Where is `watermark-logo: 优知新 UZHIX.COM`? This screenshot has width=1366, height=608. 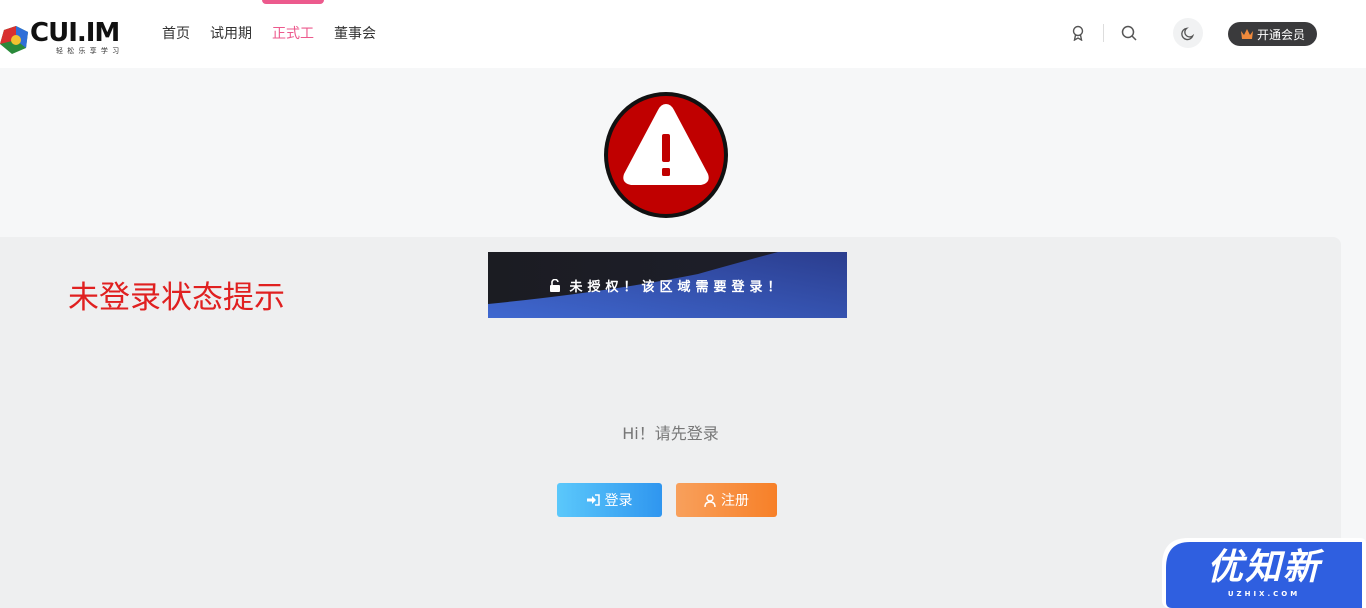
watermark-logo: 优知新 UZHIX.COM is located at coordinates (1264, 572).